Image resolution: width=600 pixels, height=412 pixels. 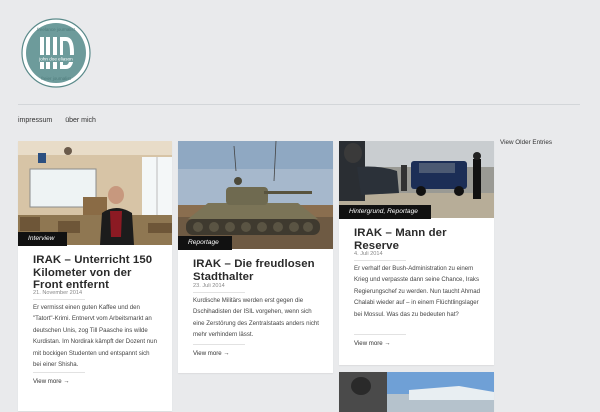 What do you see at coordinates (526, 142) in the screenshot?
I see `older-entries-link: View Older Entries` at bounding box center [526, 142].